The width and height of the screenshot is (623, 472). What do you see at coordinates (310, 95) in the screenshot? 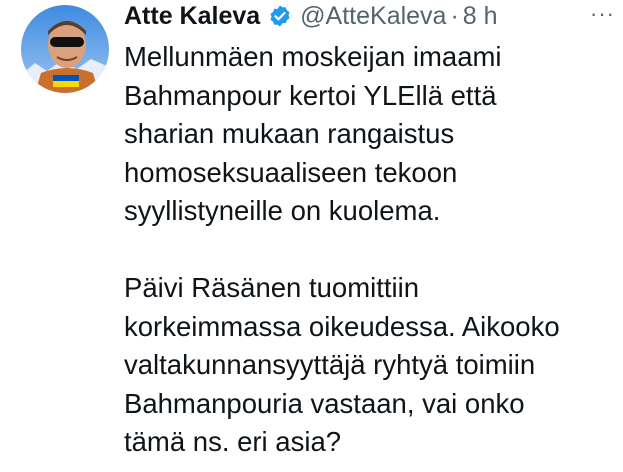
I see `text-line: Bahmanpour kertoi YLEllä että` at bounding box center [310, 95].